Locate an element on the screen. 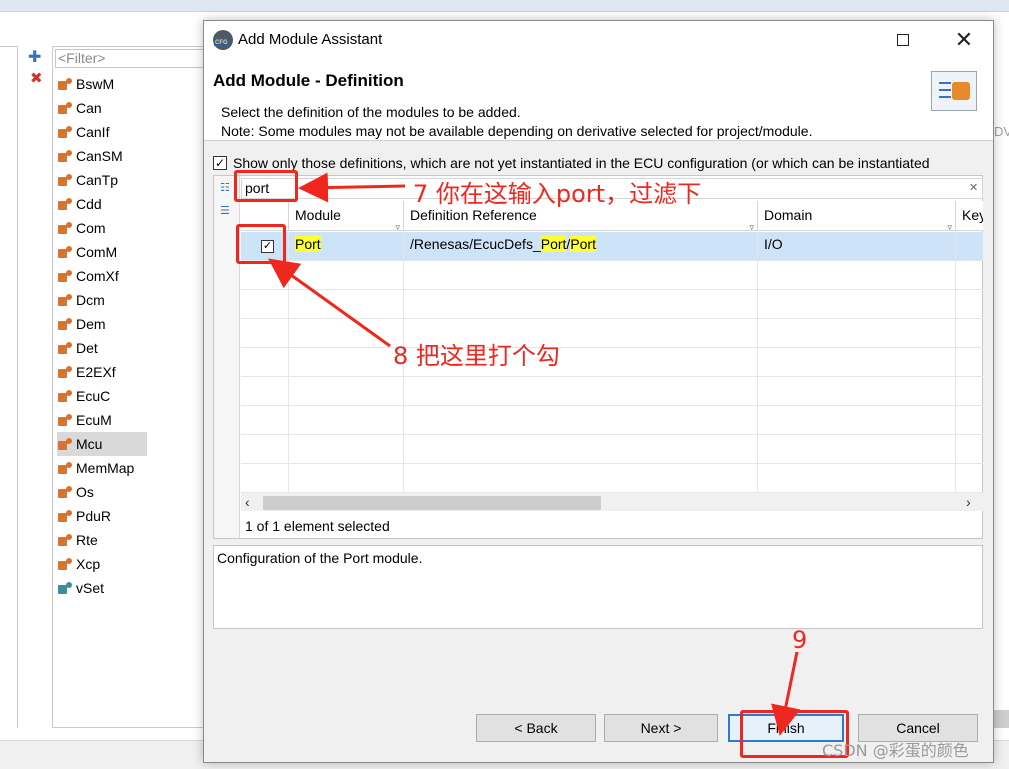  list-view-icon: ☰ is located at coordinates (227, 211).